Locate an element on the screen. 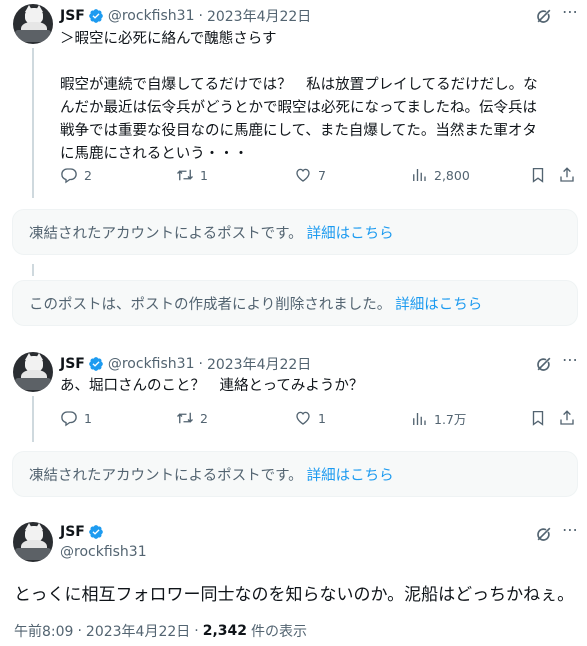 Image resolution: width=587 pixels, height=646 pixels. notice-text: このポストは、ポストの作成者により削除されました。 is located at coordinates (210, 304).